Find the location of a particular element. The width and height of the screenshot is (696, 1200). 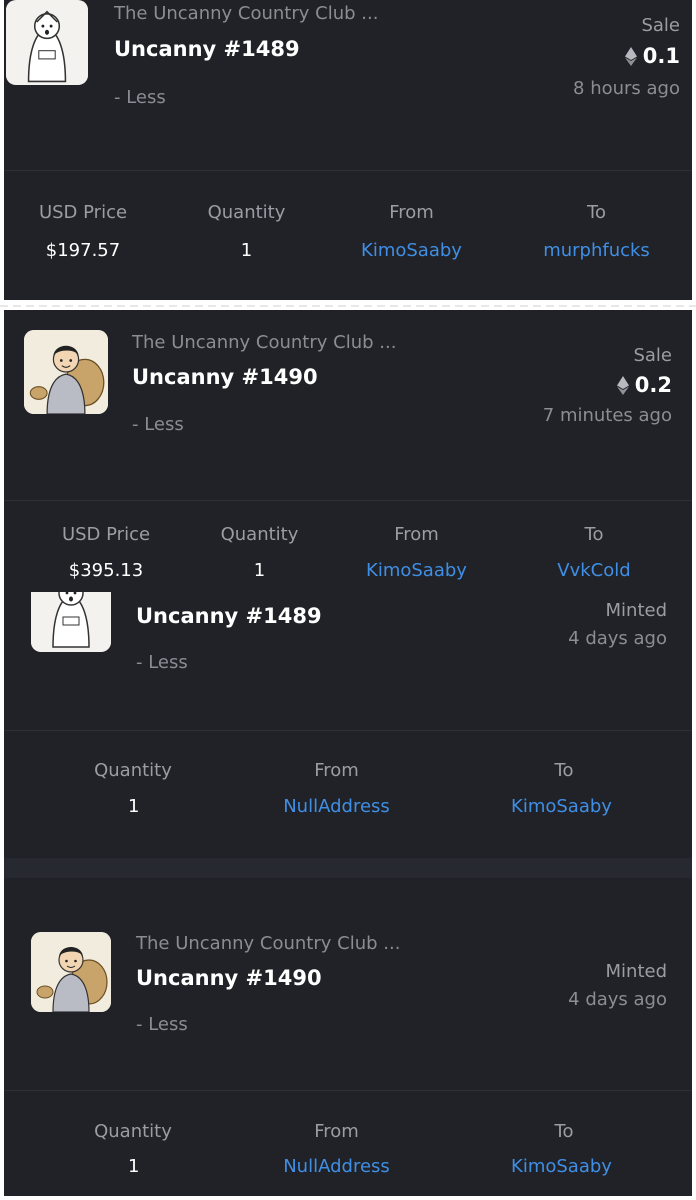

usd-price-value: $197.57 is located at coordinates (83, 250).